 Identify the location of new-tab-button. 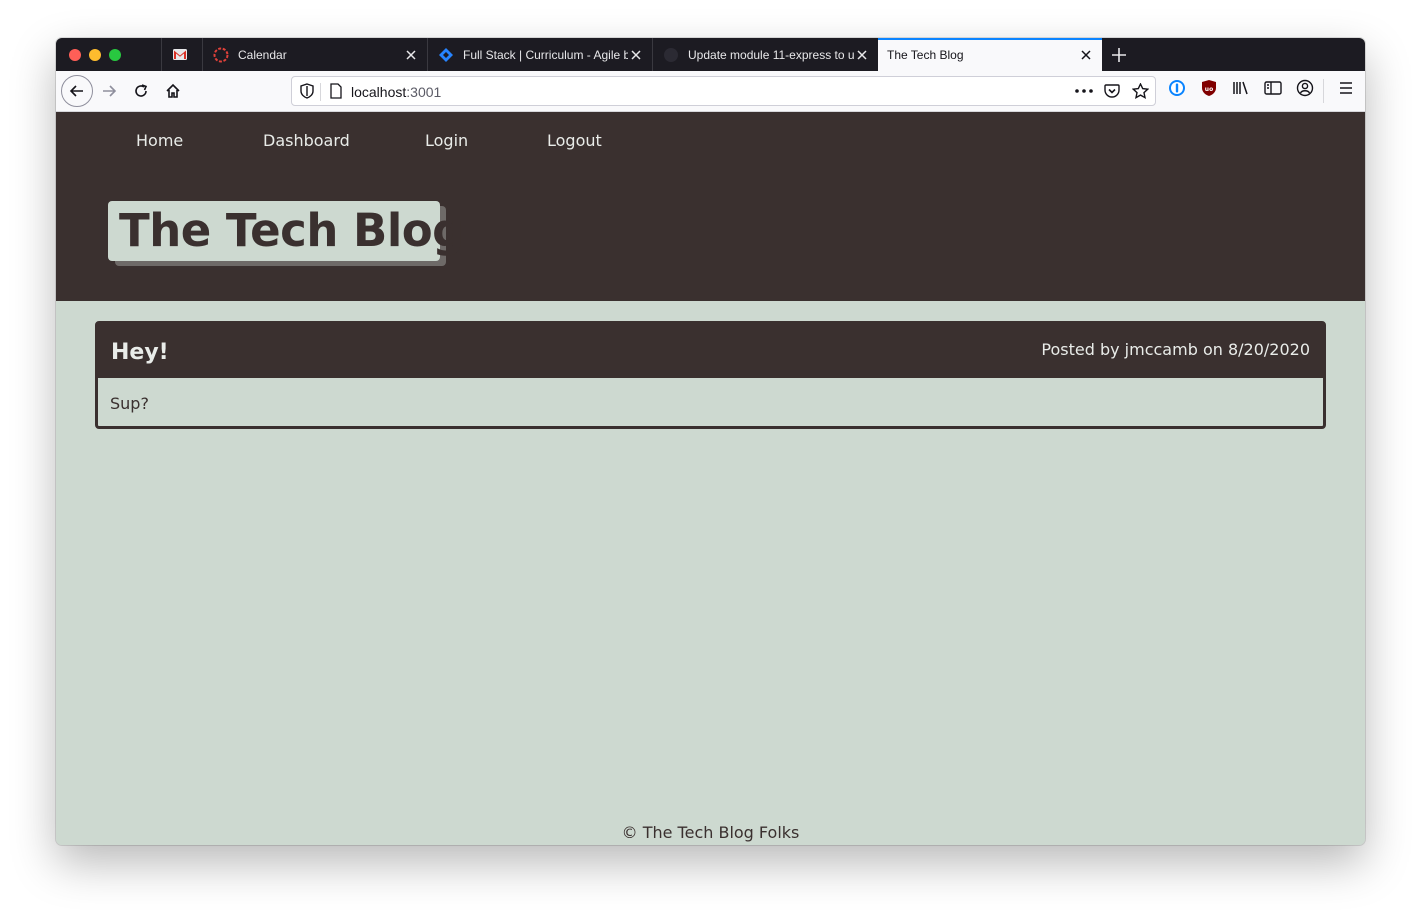
(1119, 55).